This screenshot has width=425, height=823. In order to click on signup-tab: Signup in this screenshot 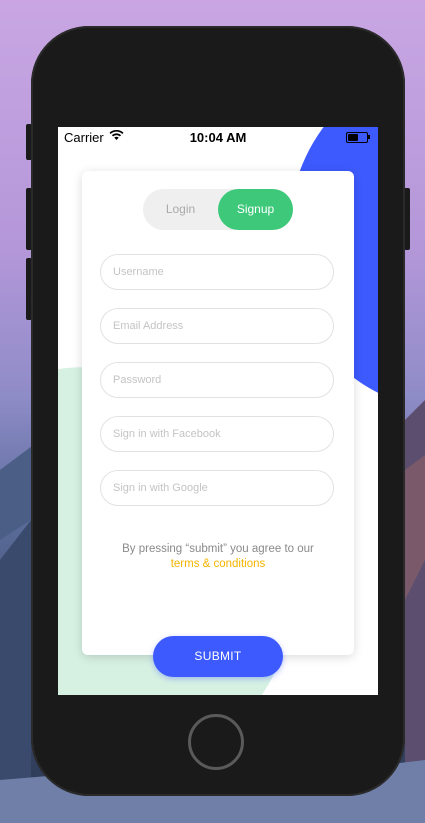, I will do `click(255, 209)`.